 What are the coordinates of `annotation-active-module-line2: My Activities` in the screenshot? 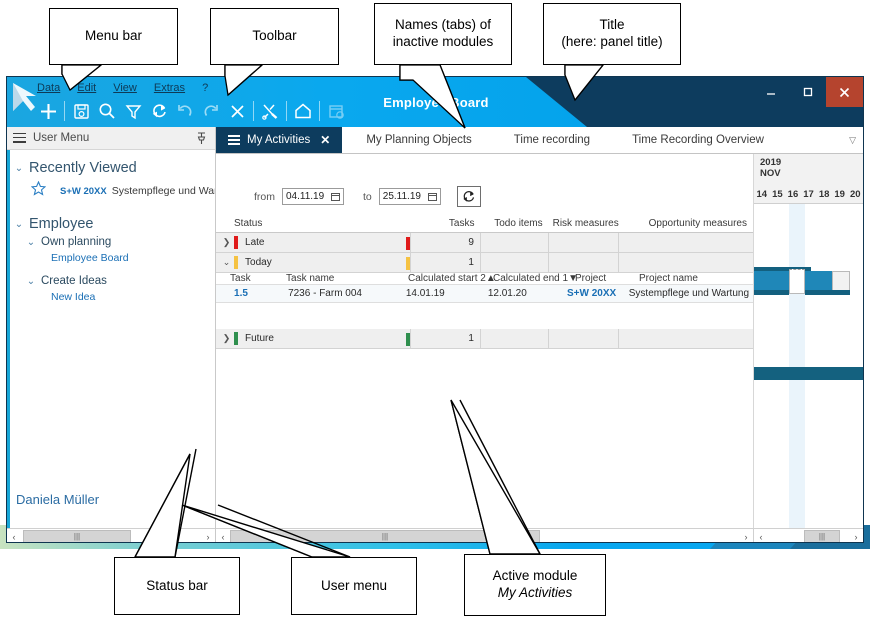 It's located at (535, 592).